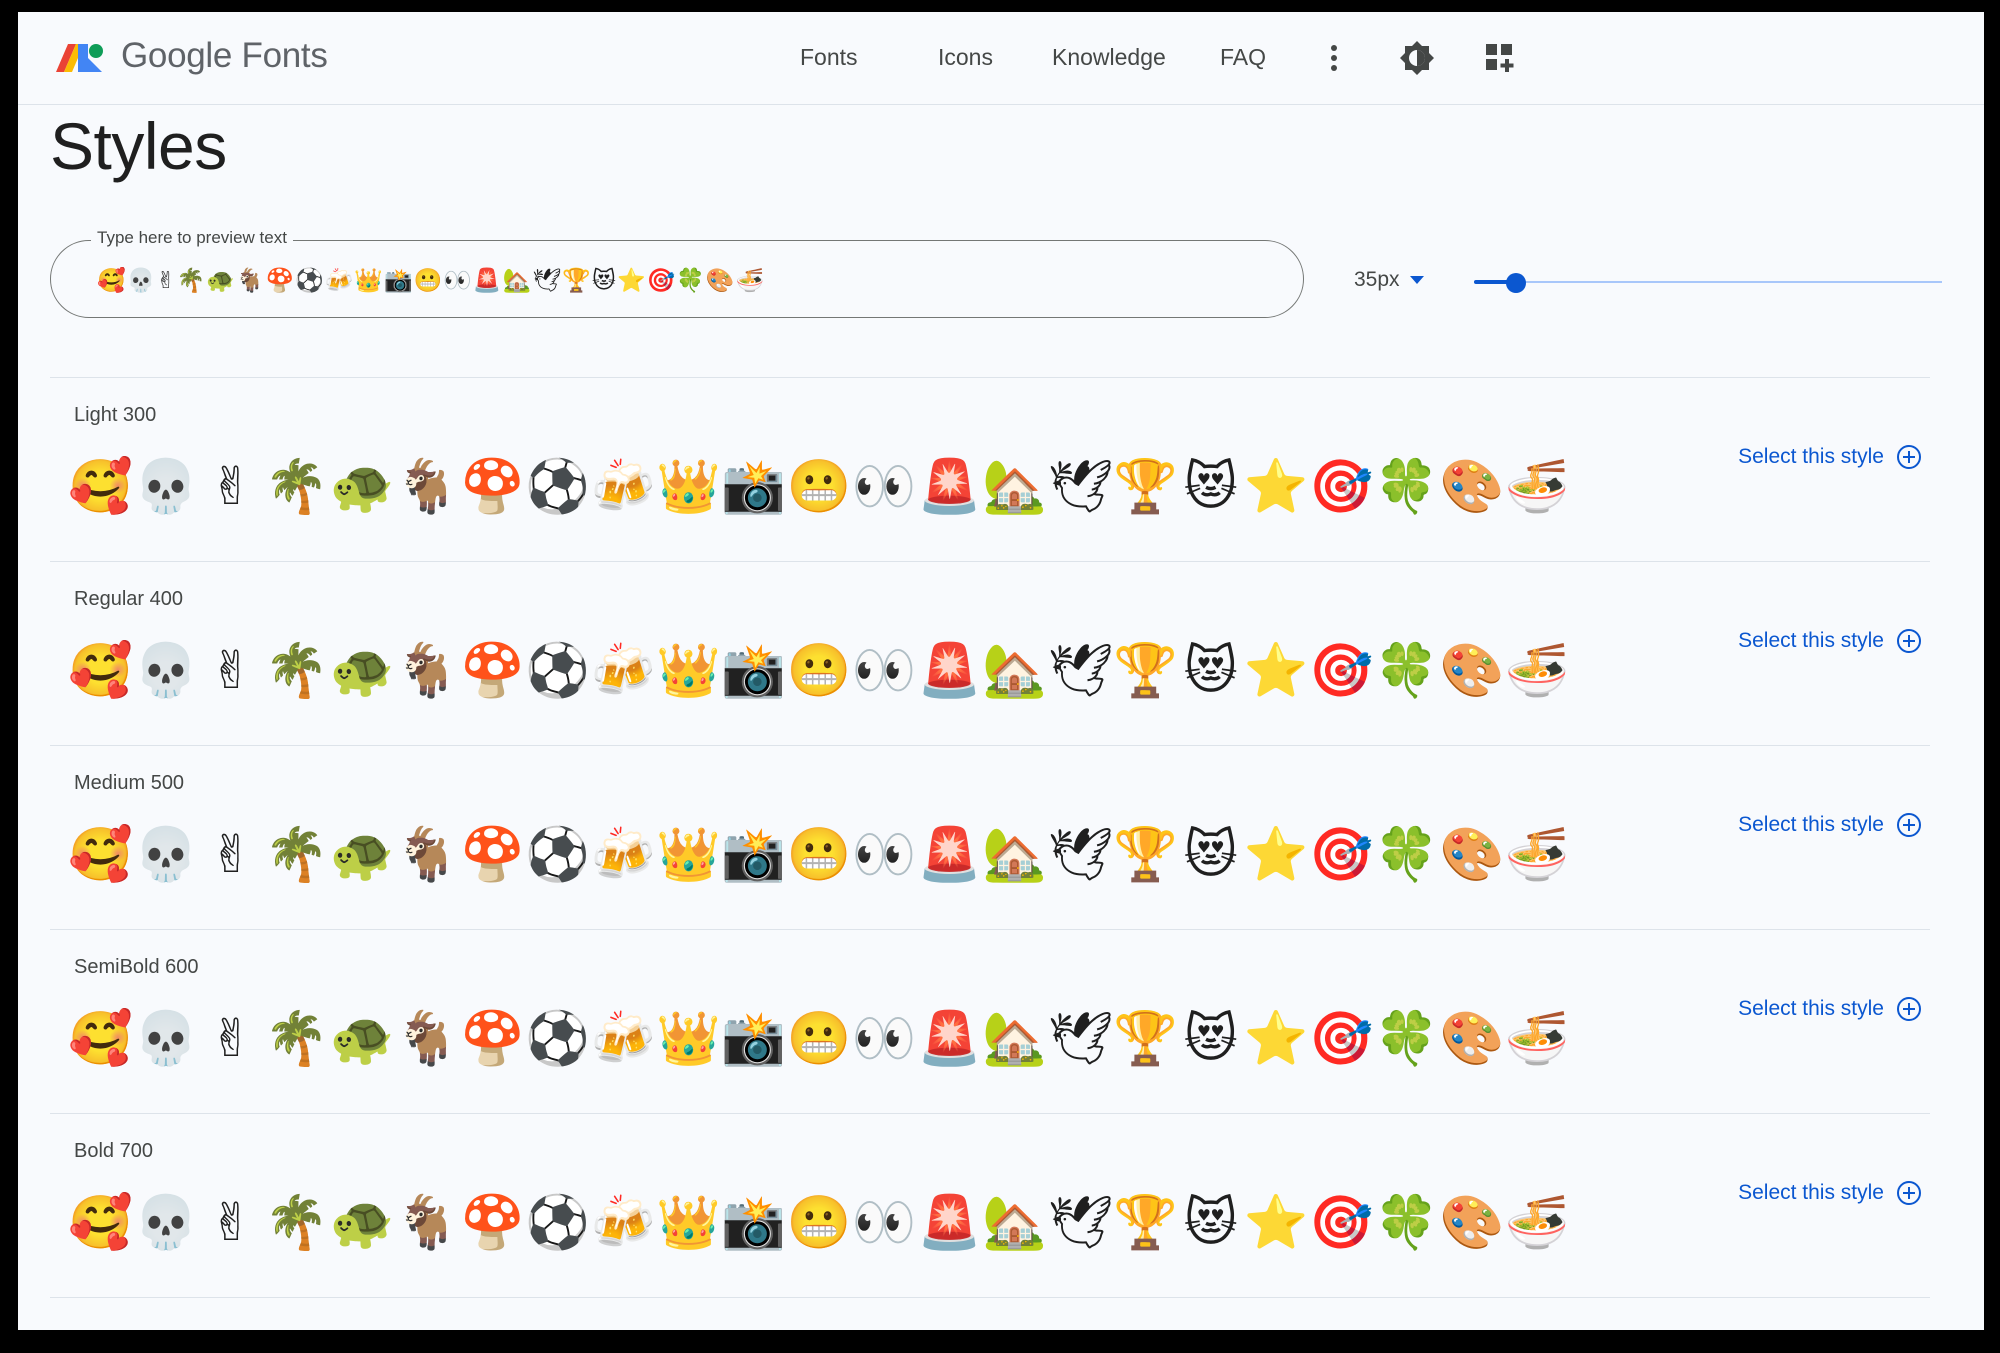 The width and height of the screenshot is (2000, 1353). What do you see at coordinates (1334, 58) in the screenshot?
I see `more-vert-icon` at bounding box center [1334, 58].